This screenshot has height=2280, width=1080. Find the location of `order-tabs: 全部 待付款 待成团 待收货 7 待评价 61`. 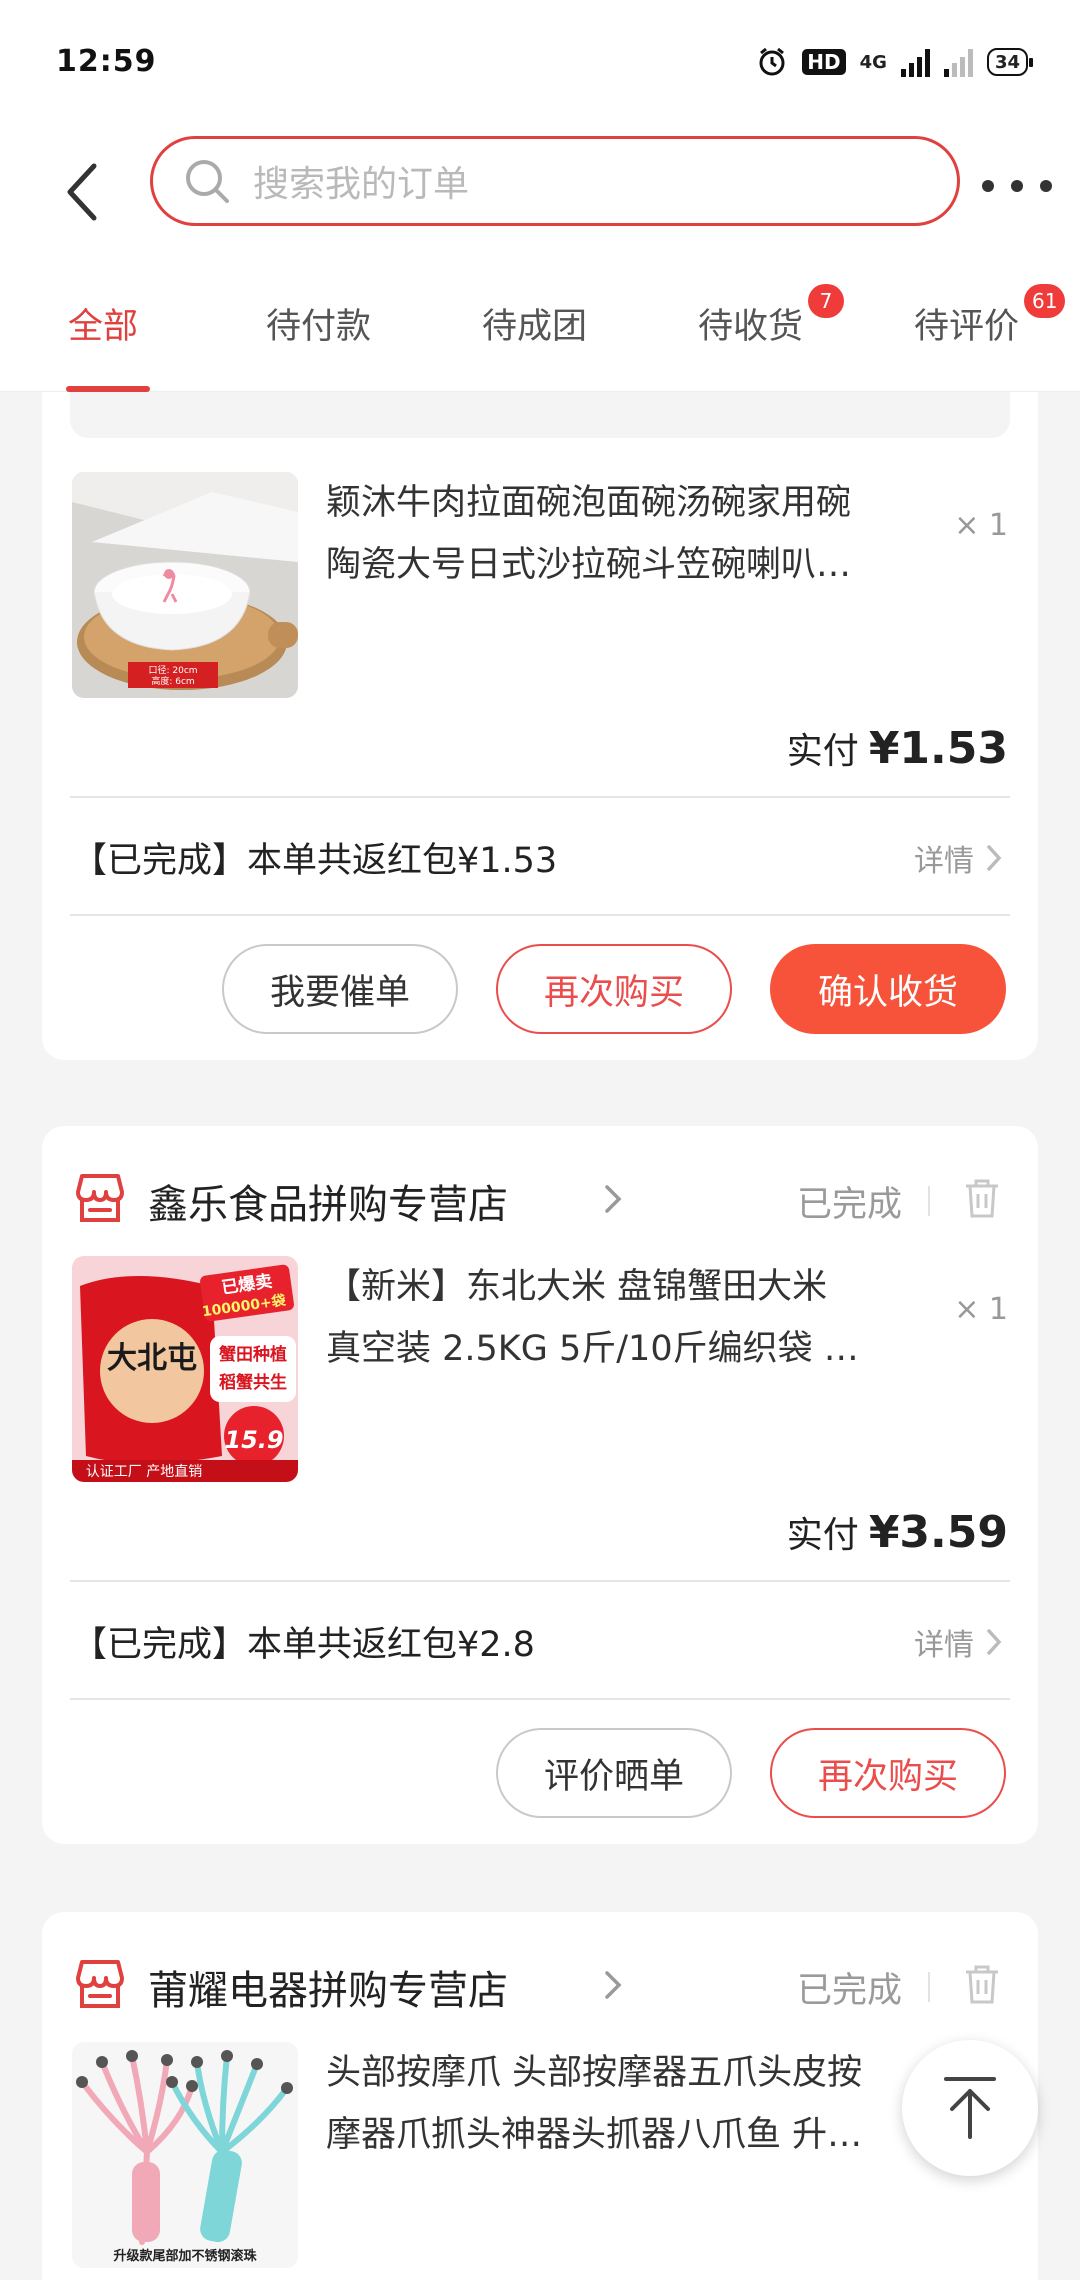

order-tabs: 全部 待付款 待成团 待收货 7 待评价 61 is located at coordinates (540, 326).